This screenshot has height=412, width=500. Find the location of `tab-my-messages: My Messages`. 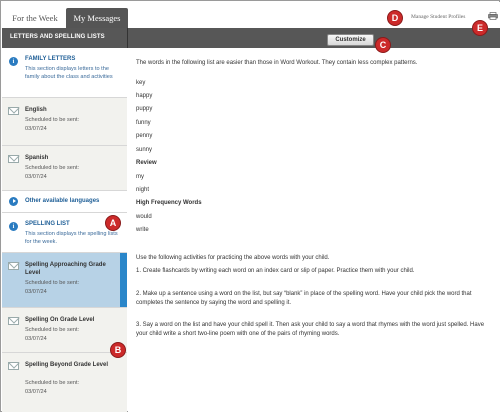

tab-my-messages: My Messages is located at coordinates (97, 18).